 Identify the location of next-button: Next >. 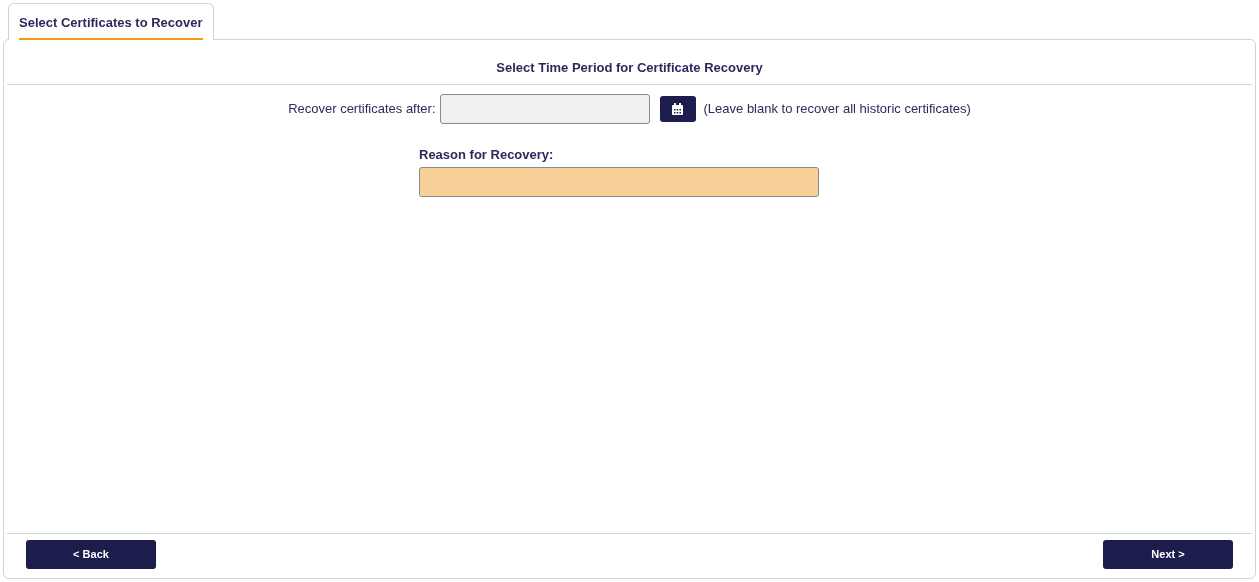
(1168, 554).